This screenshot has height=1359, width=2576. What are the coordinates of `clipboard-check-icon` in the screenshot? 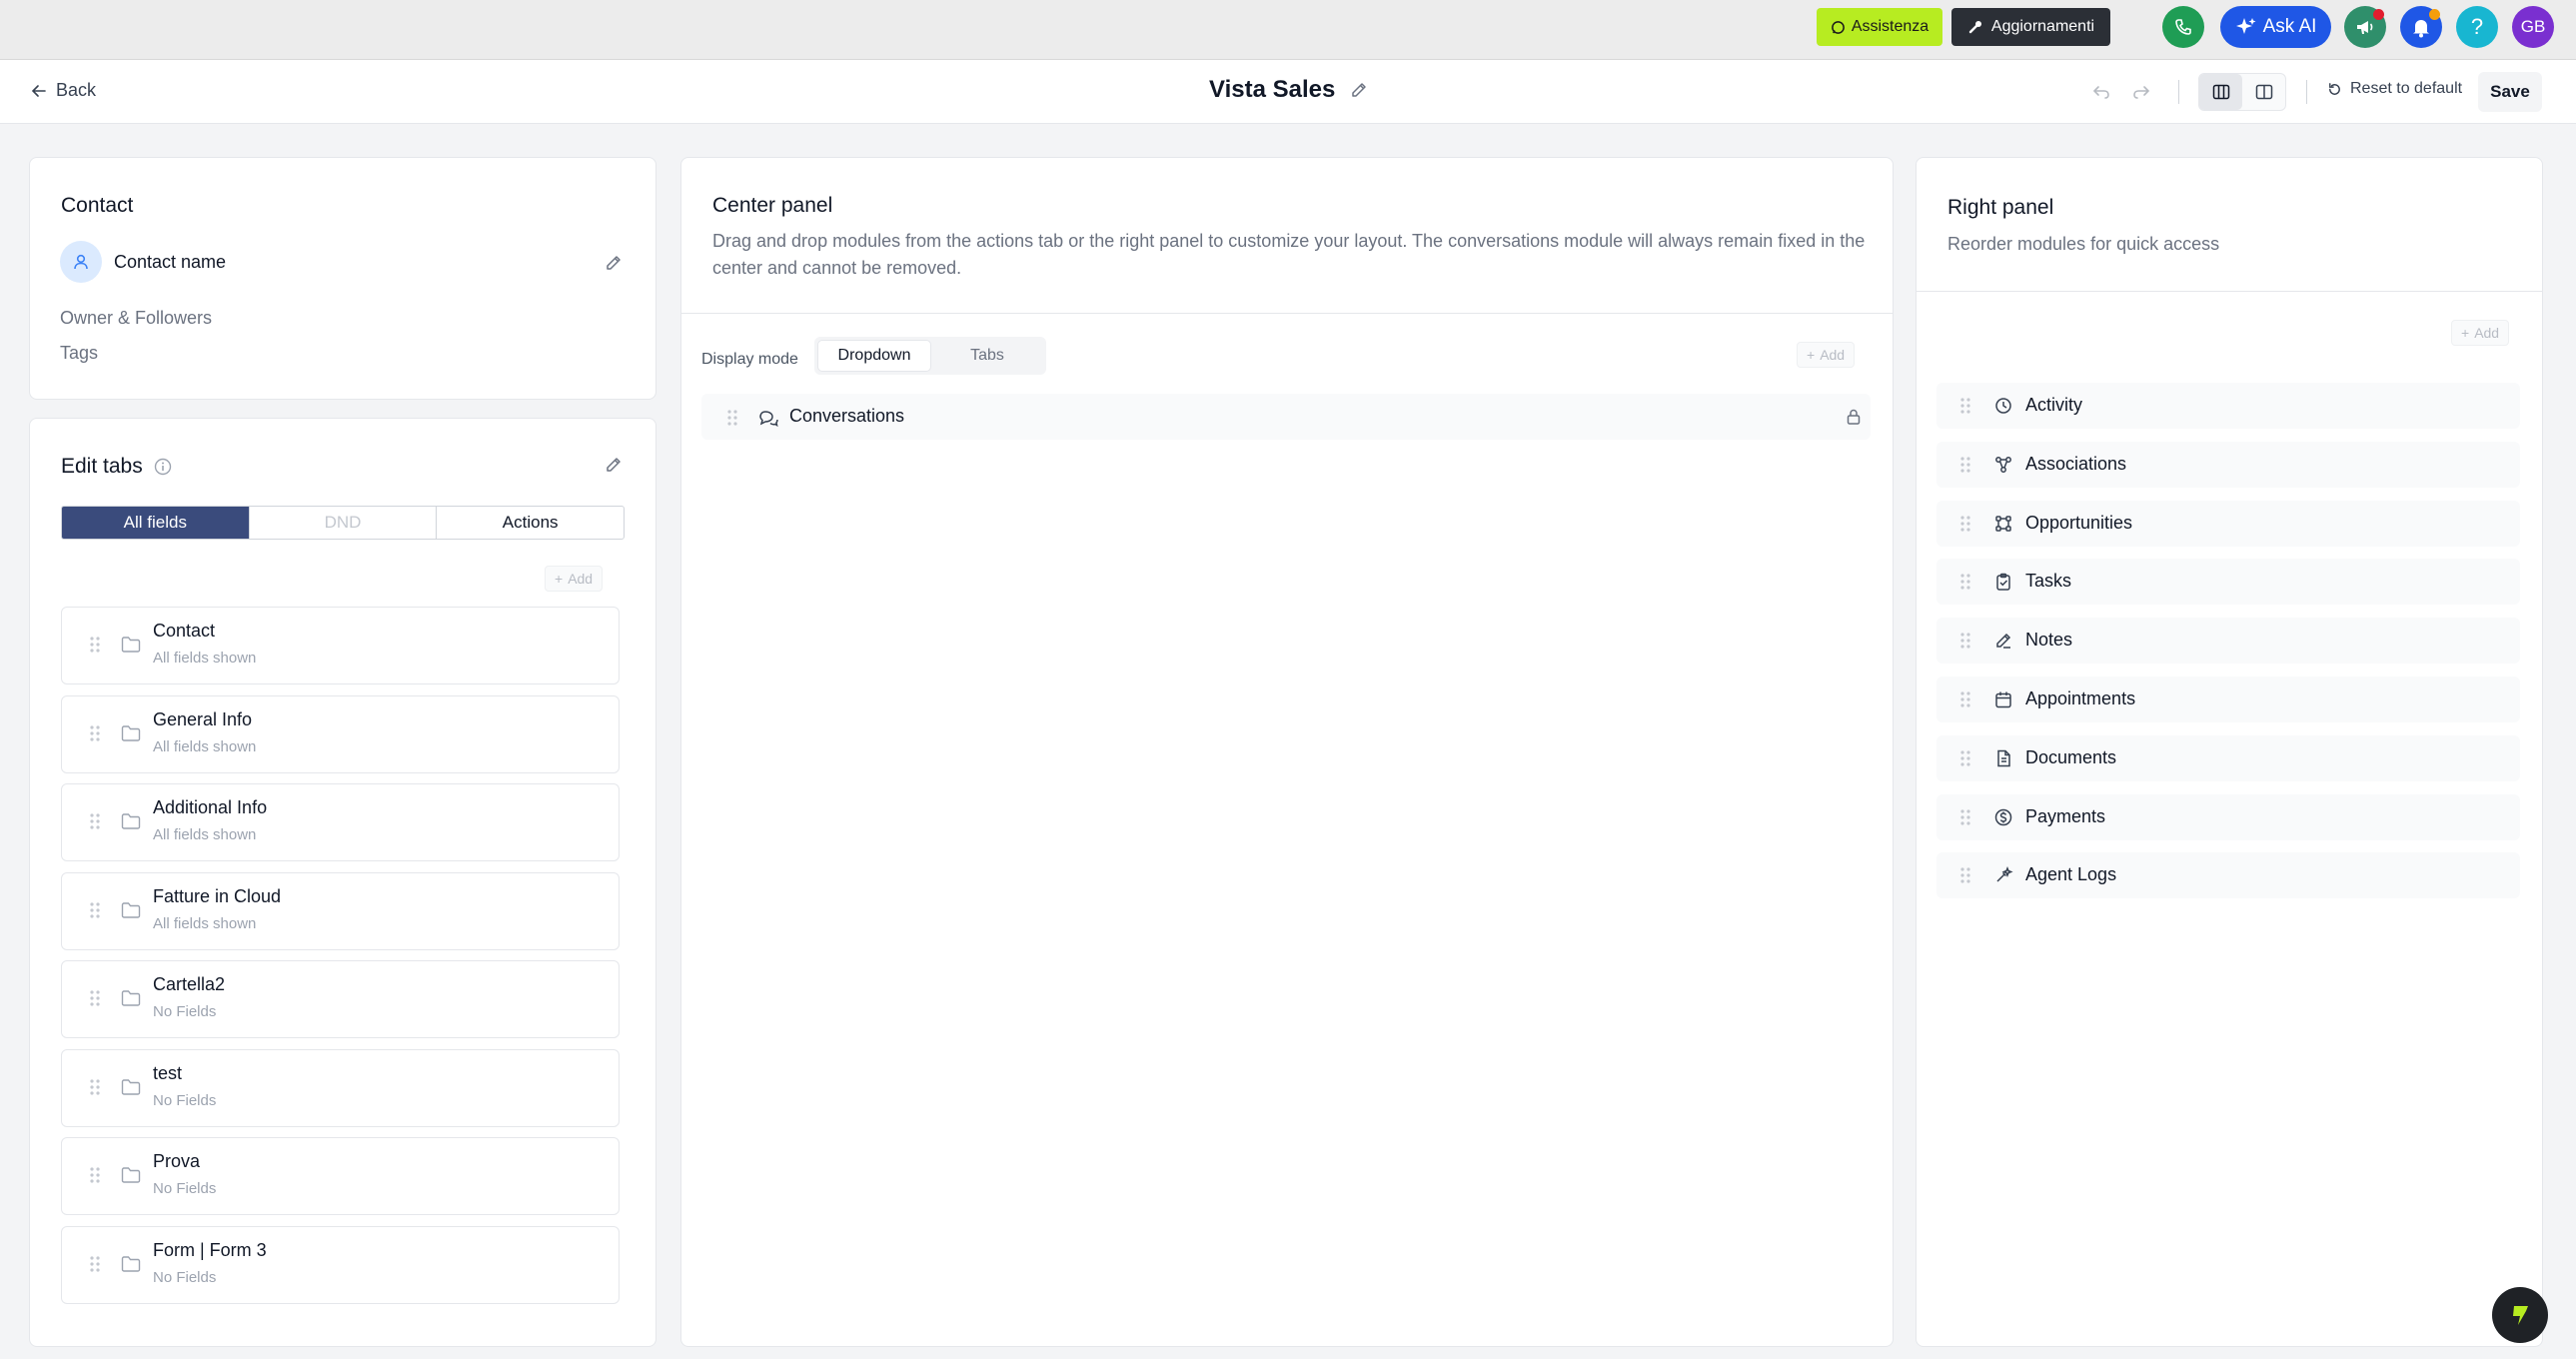 It's located at (2003, 582).